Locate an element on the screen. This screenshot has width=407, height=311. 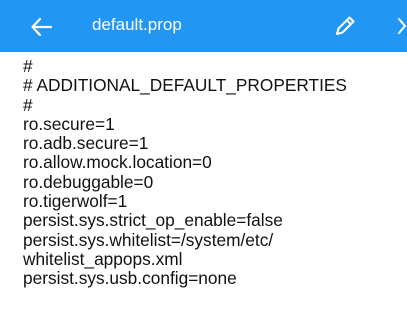
file-line: persist.sys.usb.config=none is located at coordinates (130, 278).